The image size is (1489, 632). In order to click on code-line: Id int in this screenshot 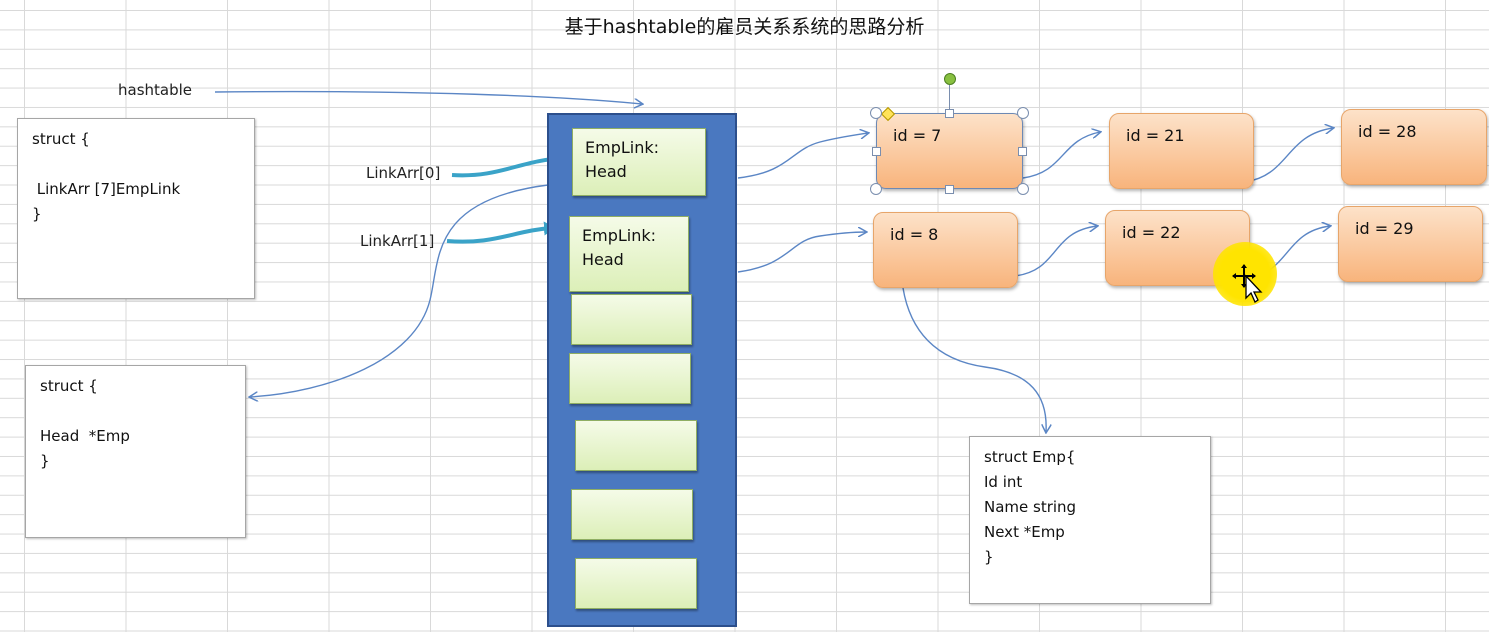, I will do `click(1003, 482)`.